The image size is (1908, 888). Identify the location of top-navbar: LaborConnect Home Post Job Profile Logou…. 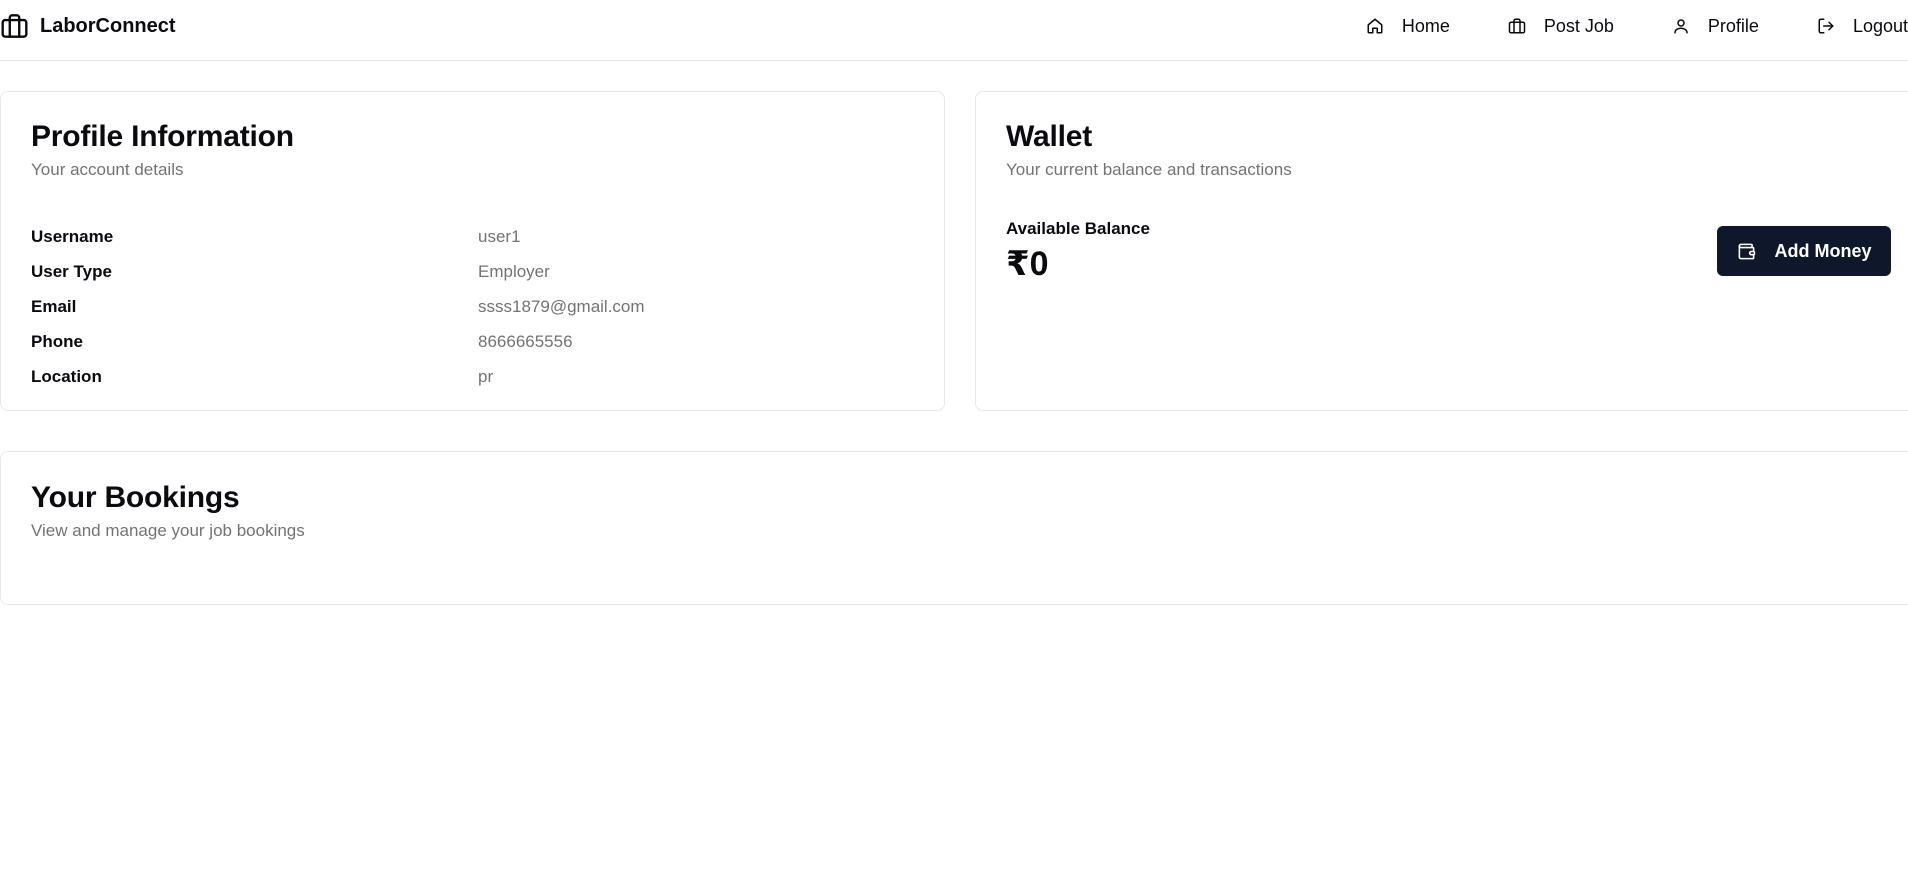
(954, 30).